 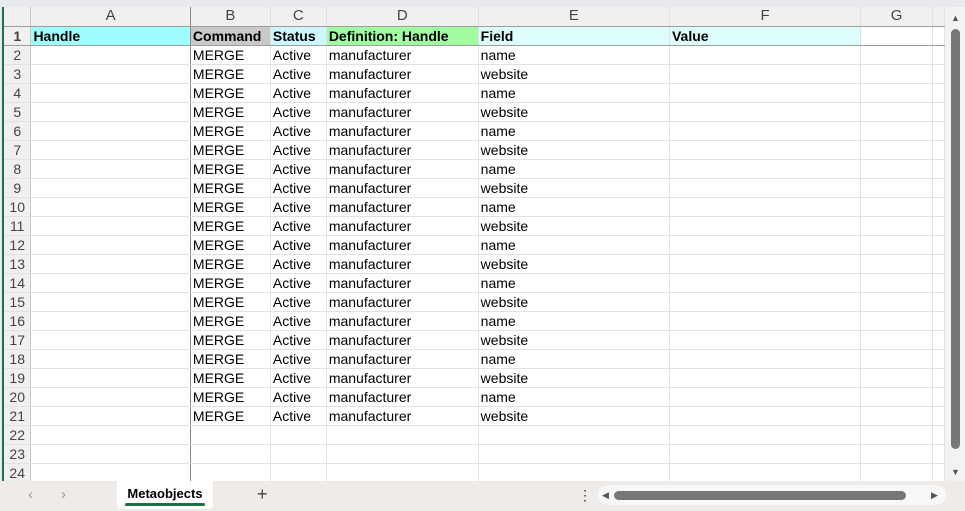 What do you see at coordinates (760, 495) in the screenshot?
I see `horizontal-scroll-thumb` at bounding box center [760, 495].